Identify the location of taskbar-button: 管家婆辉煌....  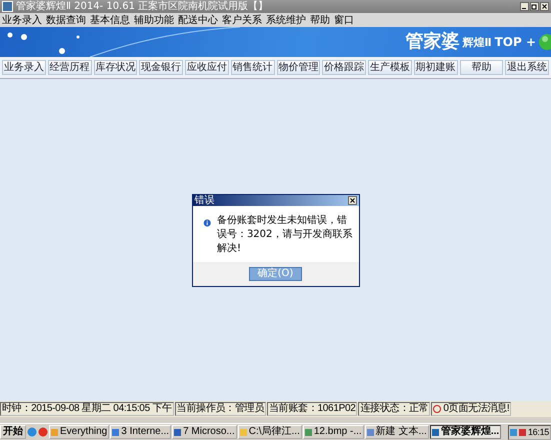
(466, 432).